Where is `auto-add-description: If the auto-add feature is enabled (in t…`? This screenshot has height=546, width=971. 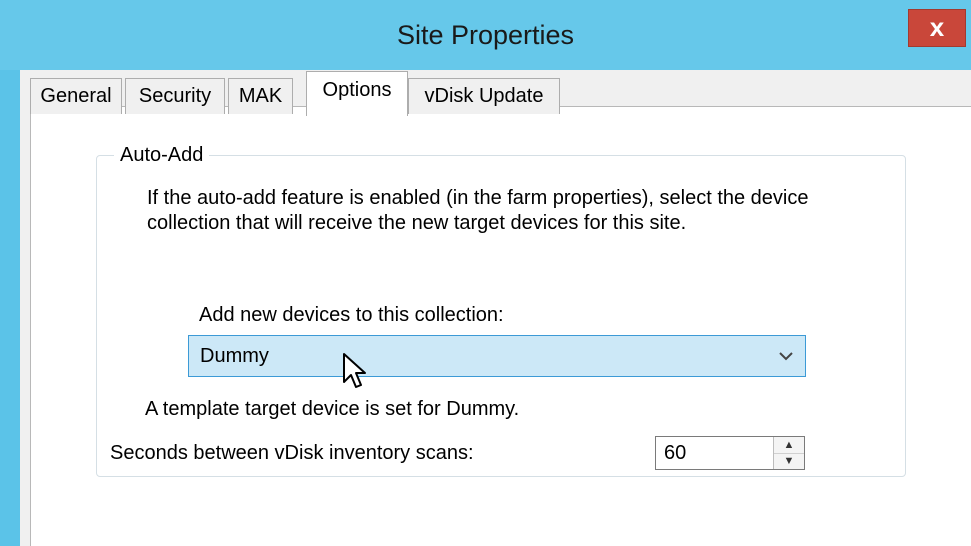
auto-add-description: If the auto-add feature is enabled (in t… is located at coordinates (517, 211).